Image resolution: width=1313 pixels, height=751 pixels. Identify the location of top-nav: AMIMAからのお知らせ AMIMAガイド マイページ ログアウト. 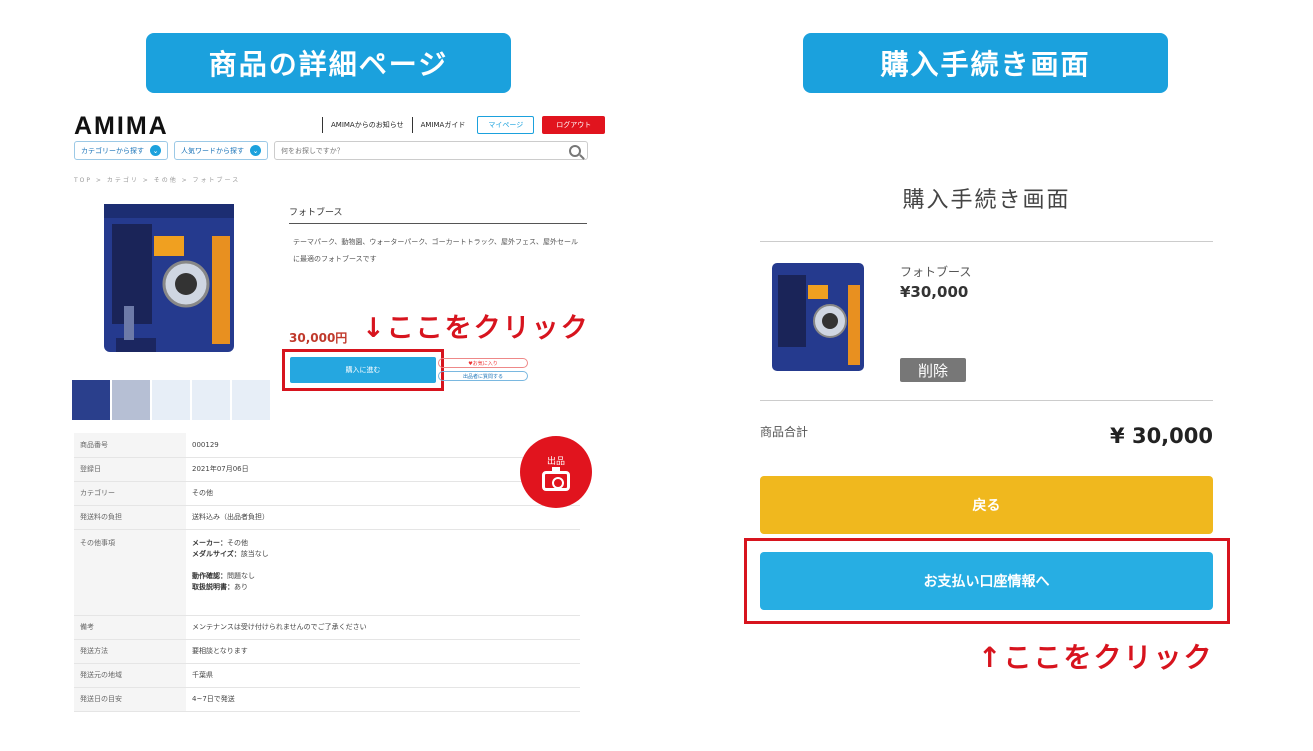
(464, 125).